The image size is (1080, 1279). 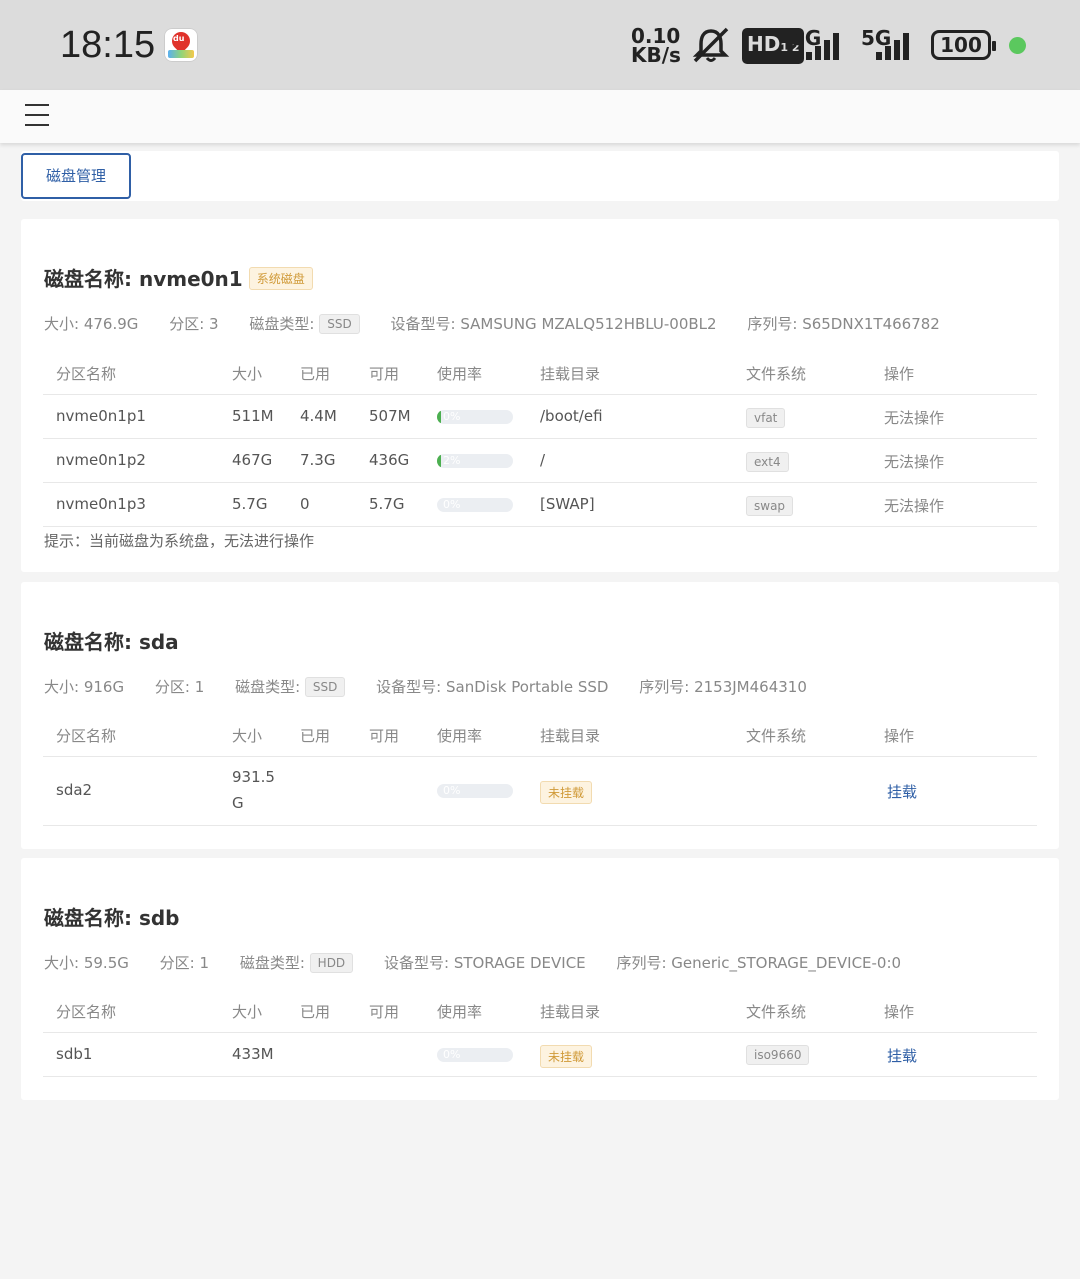 I want to click on th-mount: 挂载目录, so click(x=570, y=374).